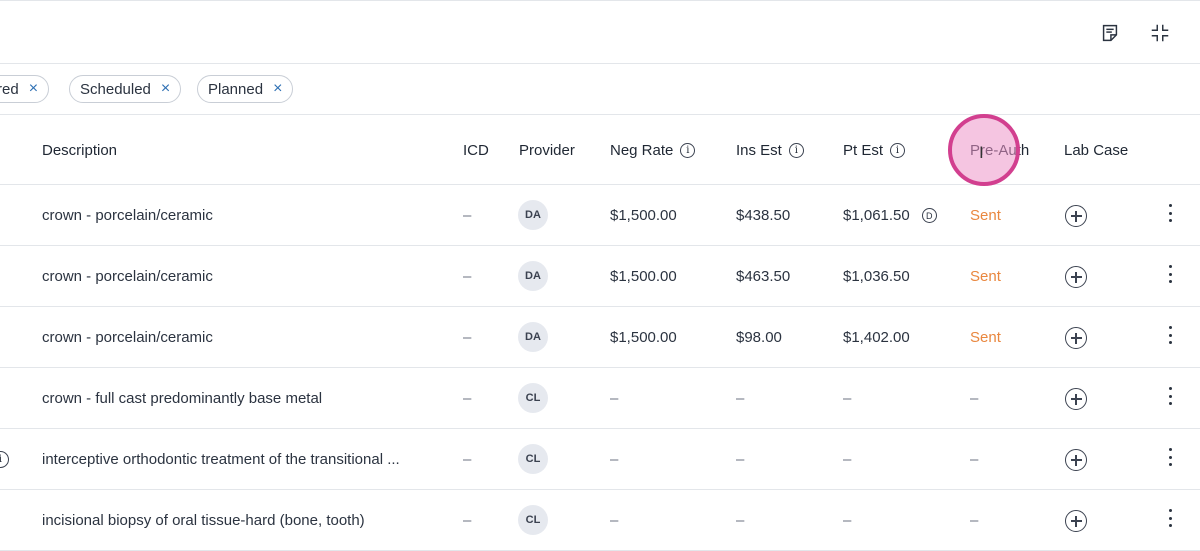  What do you see at coordinates (25, 89) in the screenshot?
I see `filter-chip: red ×` at bounding box center [25, 89].